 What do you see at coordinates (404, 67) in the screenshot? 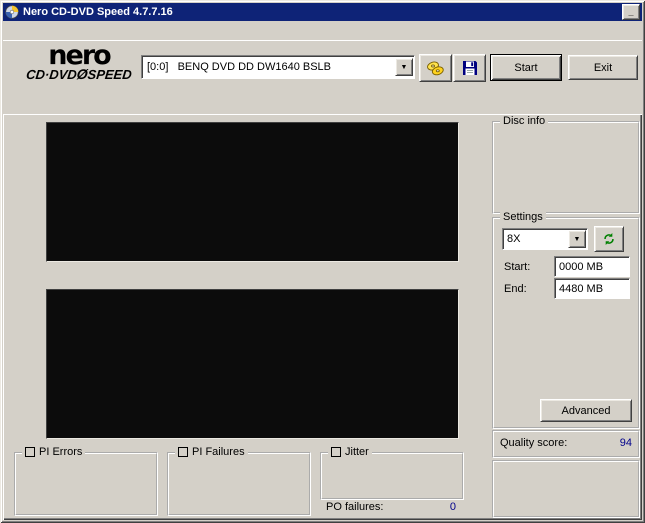
I see `drive-select-arrow: ▼` at bounding box center [404, 67].